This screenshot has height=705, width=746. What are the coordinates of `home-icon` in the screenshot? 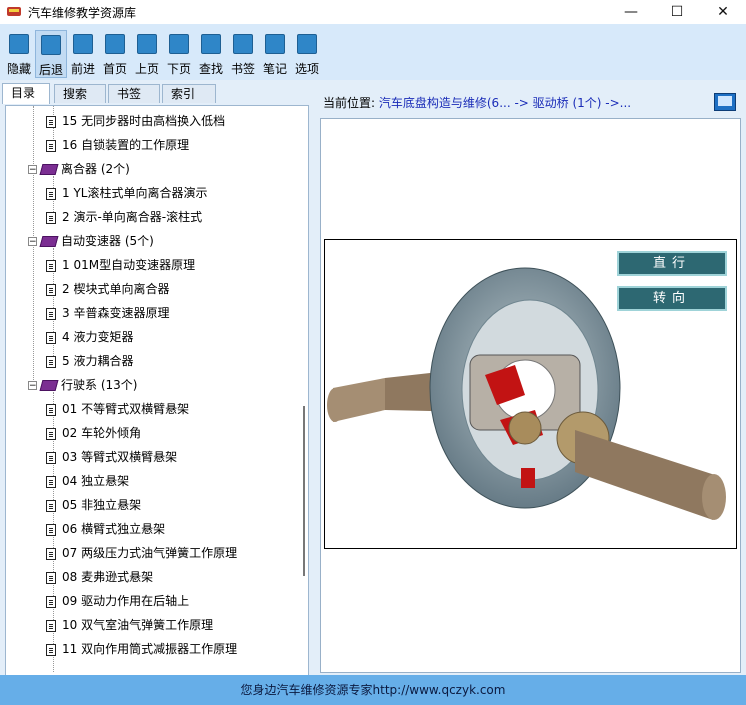 It's located at (115, 44).